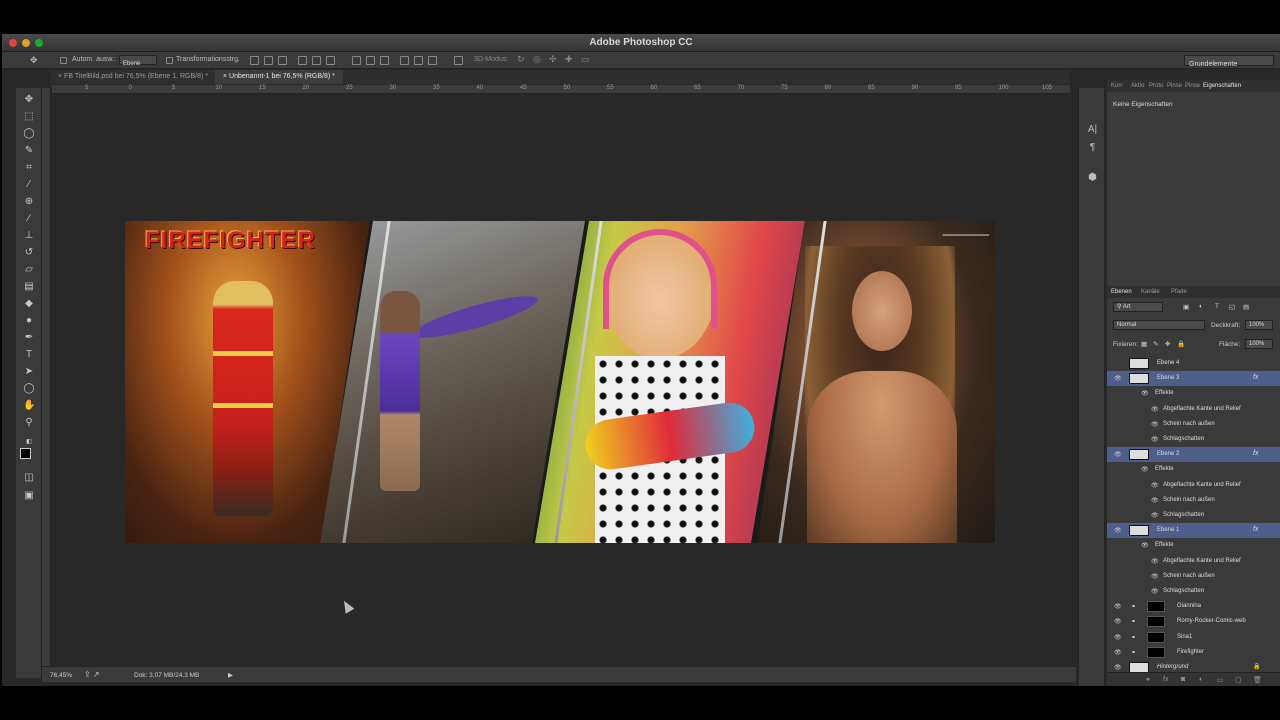 Image resolution: width=1280 pixels, height=720 pixels. Describe the element at coordinates (1203, 680) in the screenshot. I see `new-adjustment-icon: ◐` at that location.